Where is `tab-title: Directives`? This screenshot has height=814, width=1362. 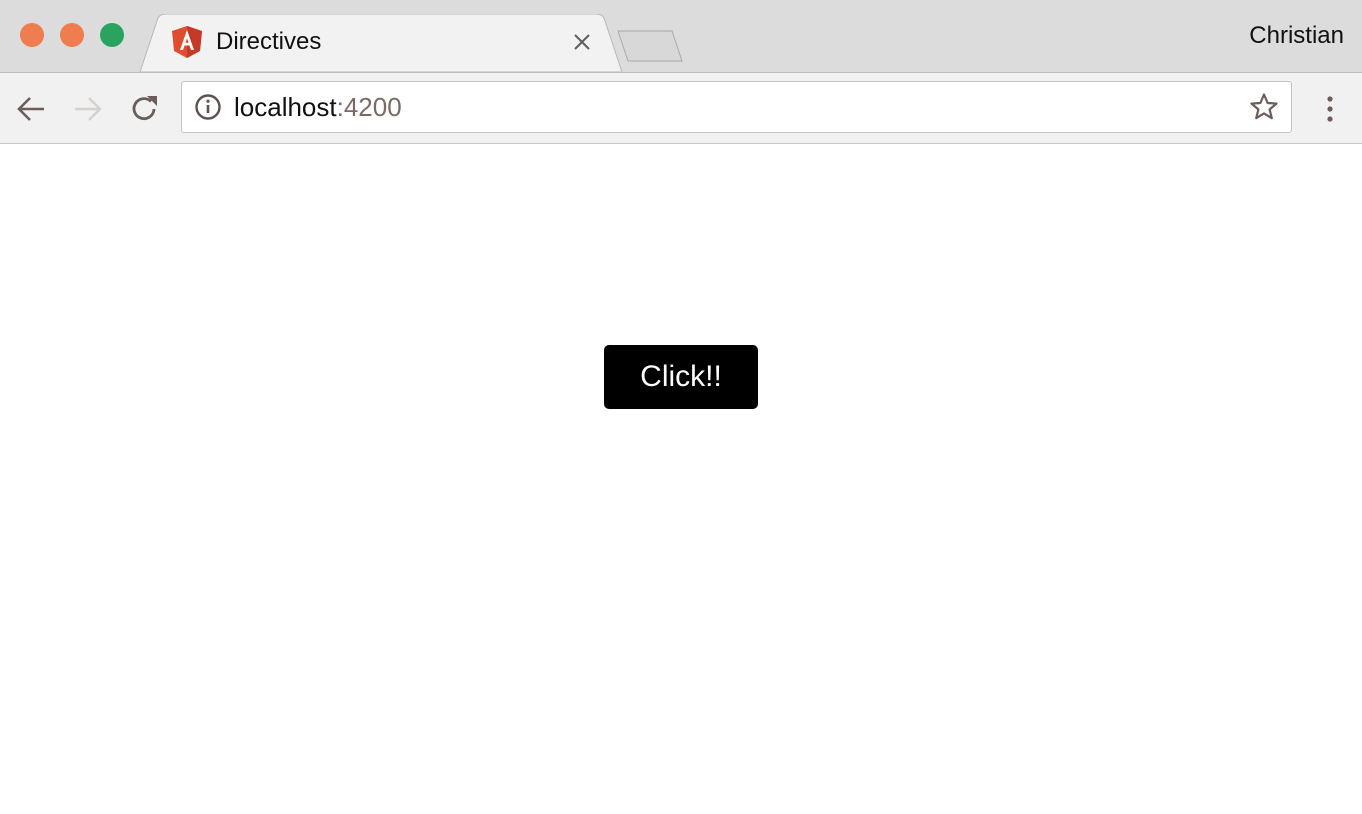
tab-title: Directives is located at coordinates (269, 41).